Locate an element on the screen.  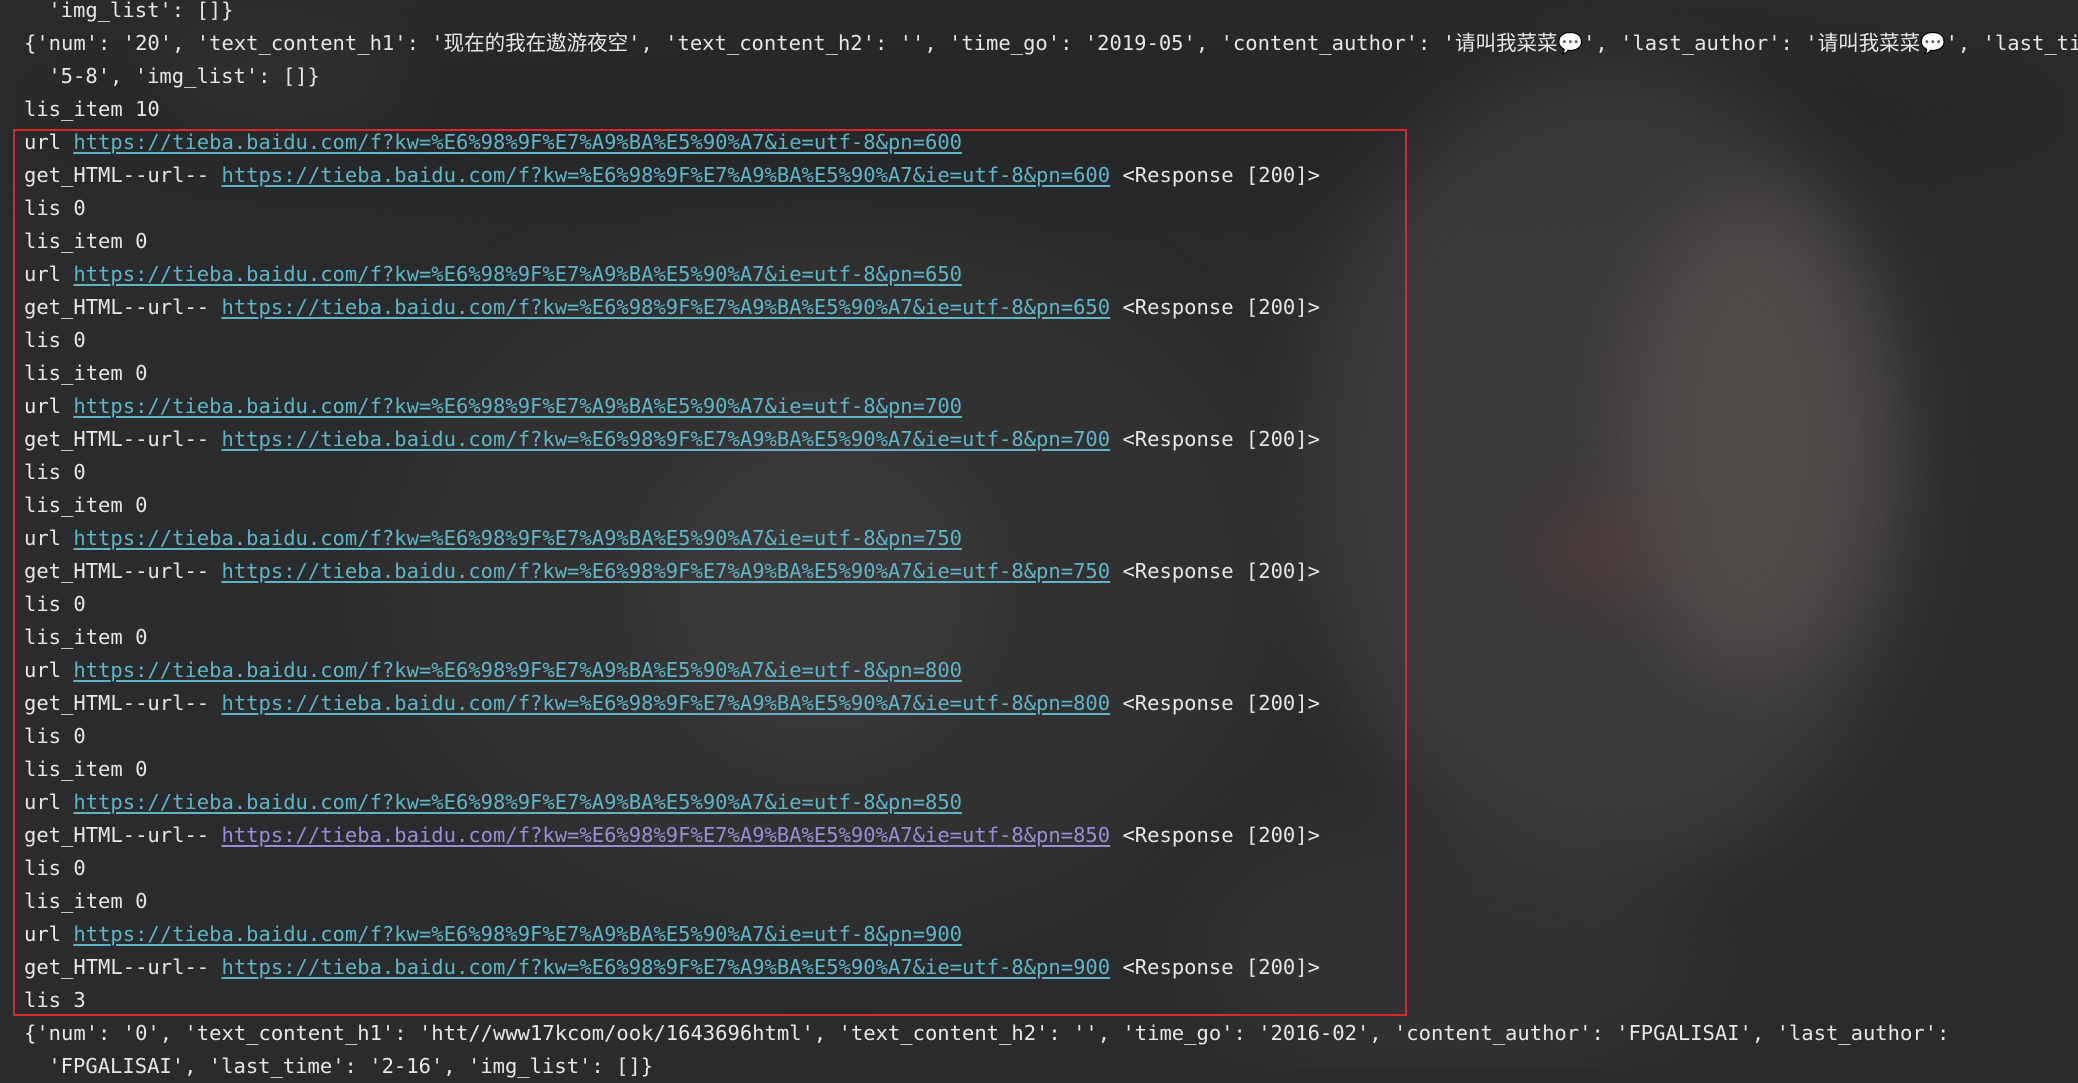
console-line: '5-8', 'img_list': []} is located at coordinates (178, 76).